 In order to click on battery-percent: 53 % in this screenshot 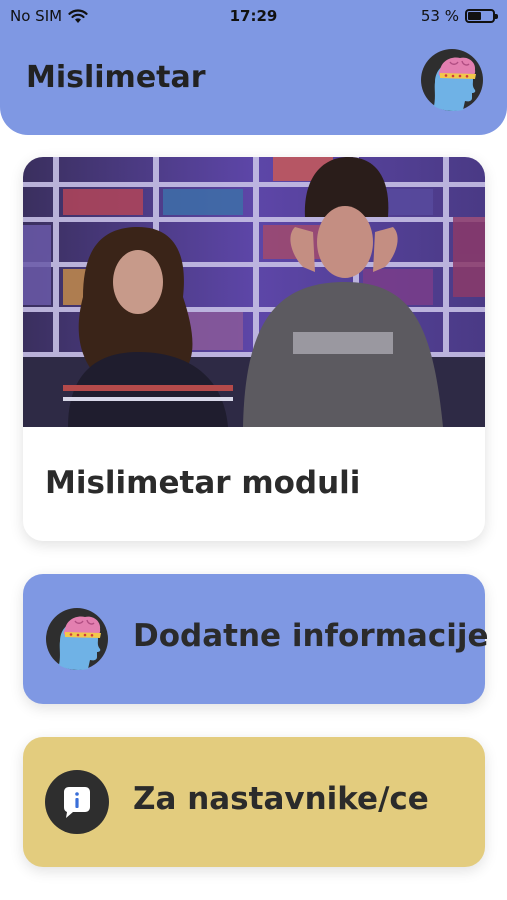, I will do `click(439, 16)`.